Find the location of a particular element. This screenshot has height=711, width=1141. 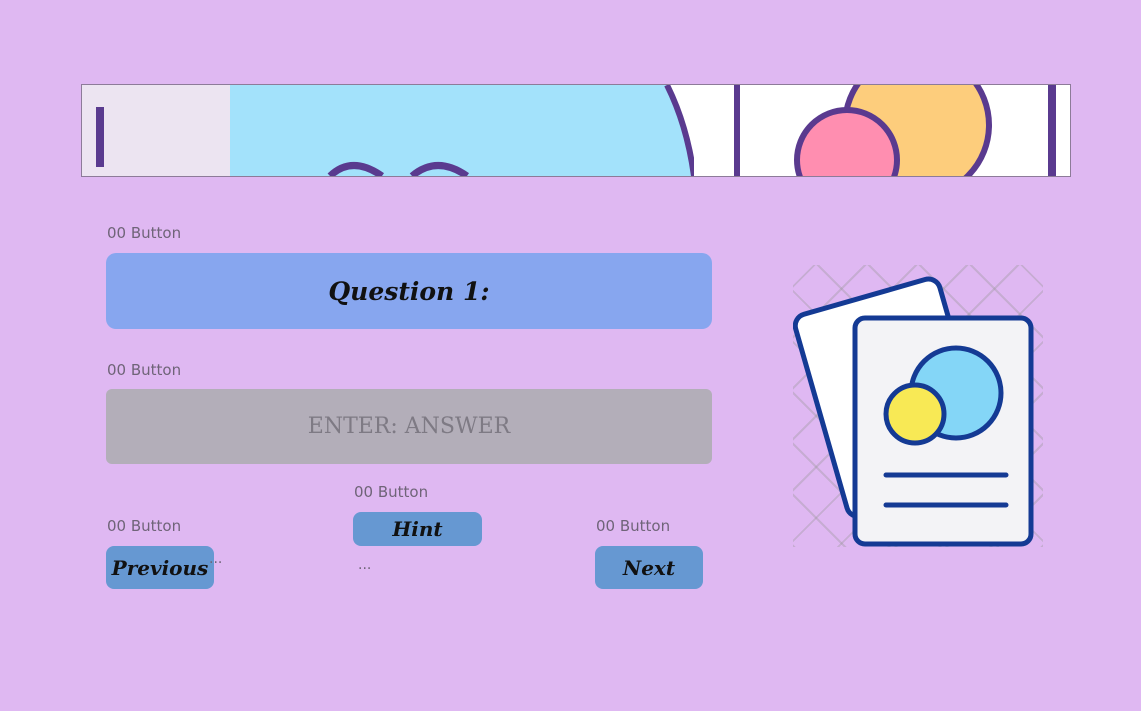

next-label: Next is located at coordinates (649, 567).